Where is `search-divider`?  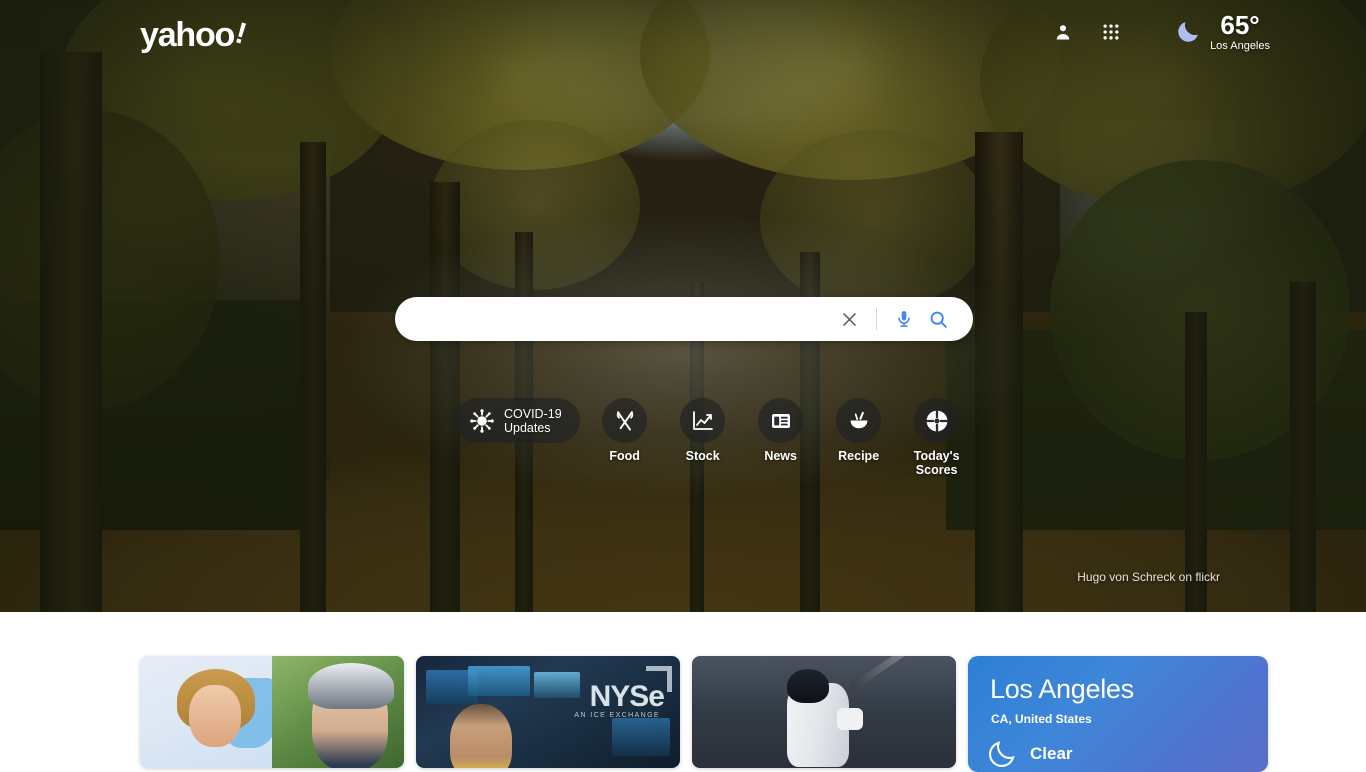 search-divider is located at coordinates (876, 319).